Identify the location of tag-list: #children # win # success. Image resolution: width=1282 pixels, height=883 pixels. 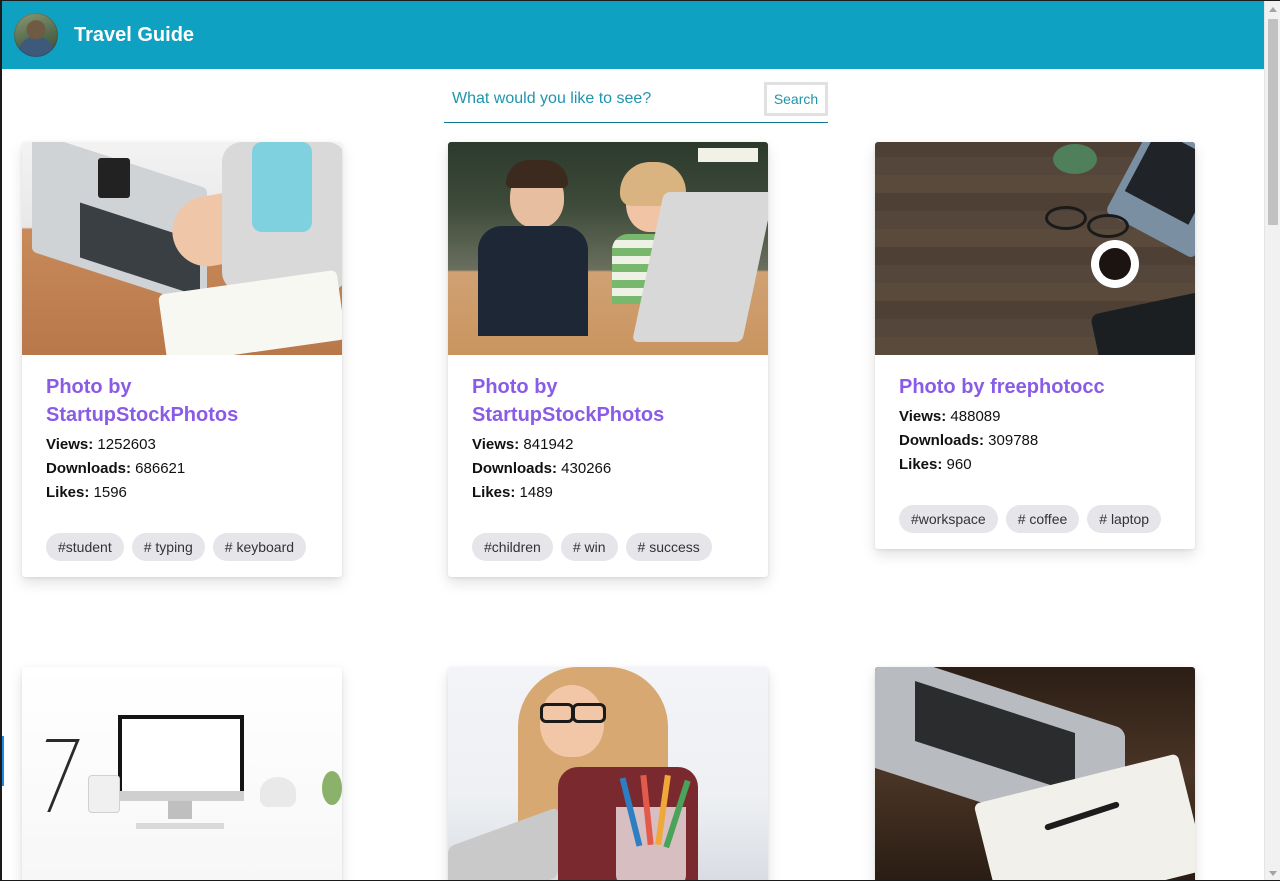
(608, 547).